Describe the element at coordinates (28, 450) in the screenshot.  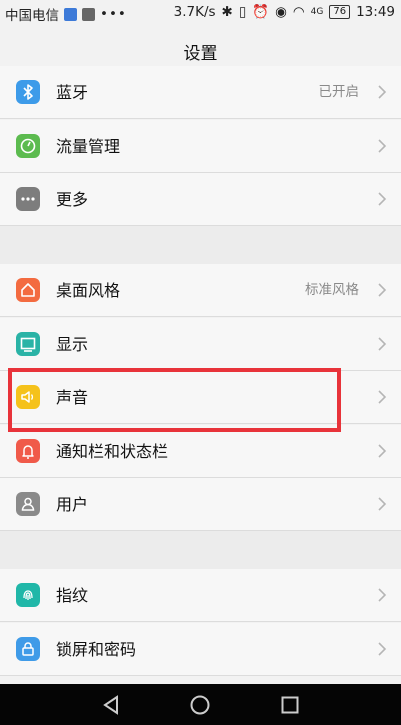
I see `notification-bell-icon` at that location.